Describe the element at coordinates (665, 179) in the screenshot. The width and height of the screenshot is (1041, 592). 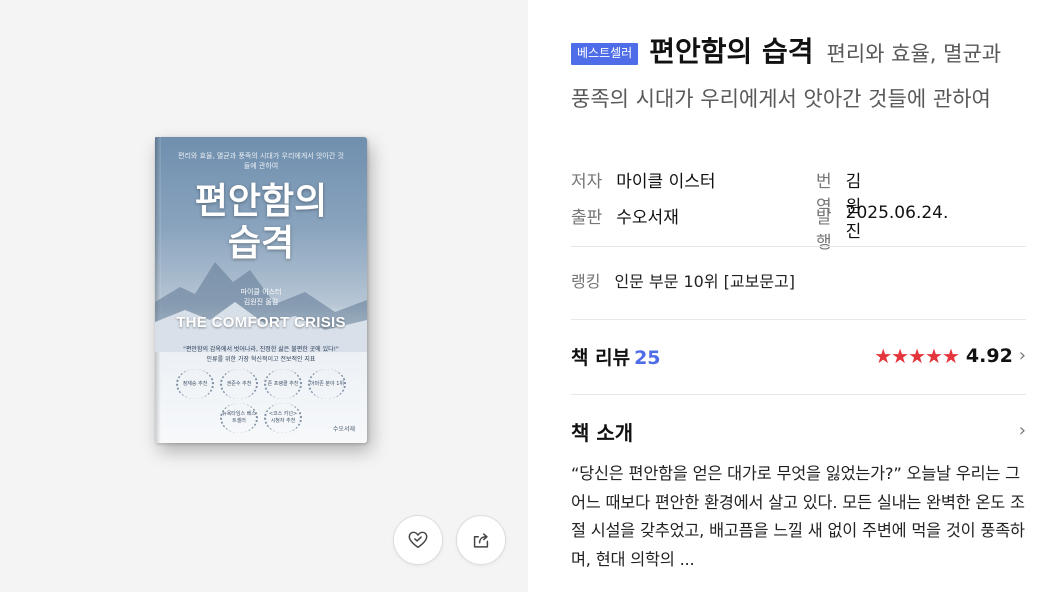
I see `author-link: 마이클 이스터` at that location.